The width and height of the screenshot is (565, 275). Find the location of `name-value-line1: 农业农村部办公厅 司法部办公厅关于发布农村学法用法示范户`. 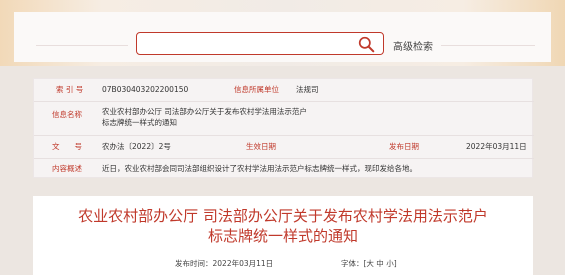

name-value-line1: 农业农村部办公厅 司法部办公厅关于发布农村学法用法示范户 is located at coordinates (204, 111).